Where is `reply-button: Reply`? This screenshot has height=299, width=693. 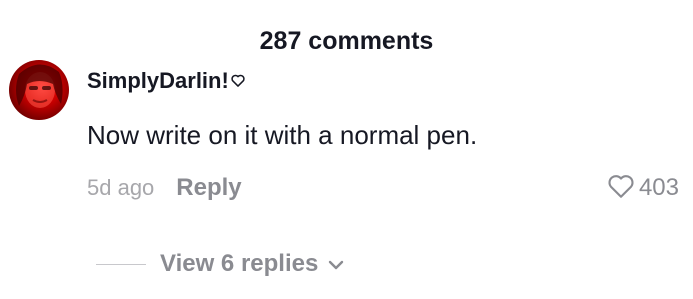 reply-button: Reply is located at coordinates (208, 188).